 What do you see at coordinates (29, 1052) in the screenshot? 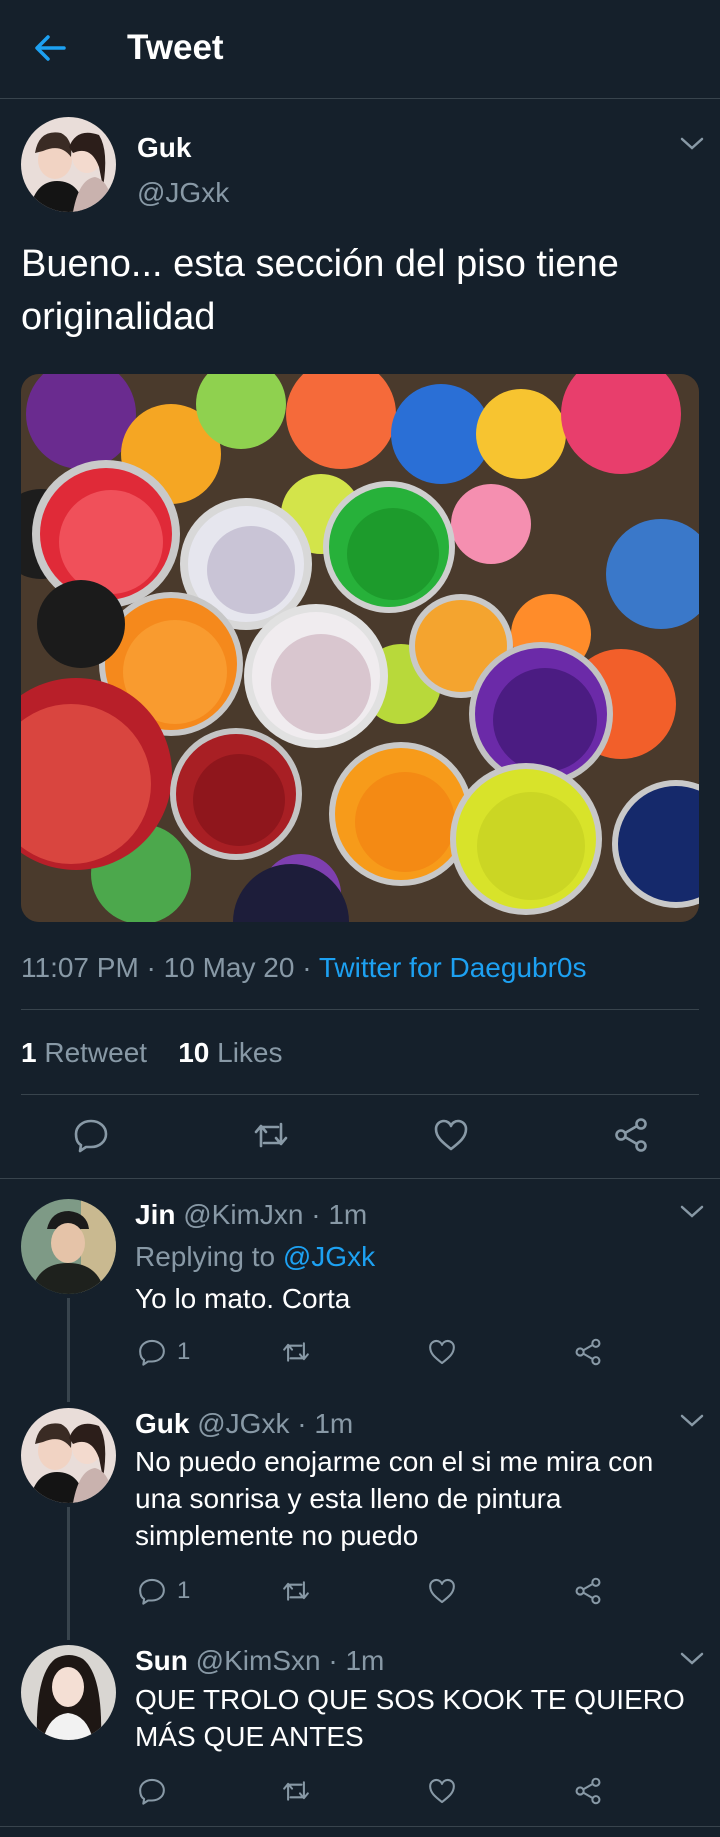
I see `retweet-count: 1` at bounding box center [29, 1052].